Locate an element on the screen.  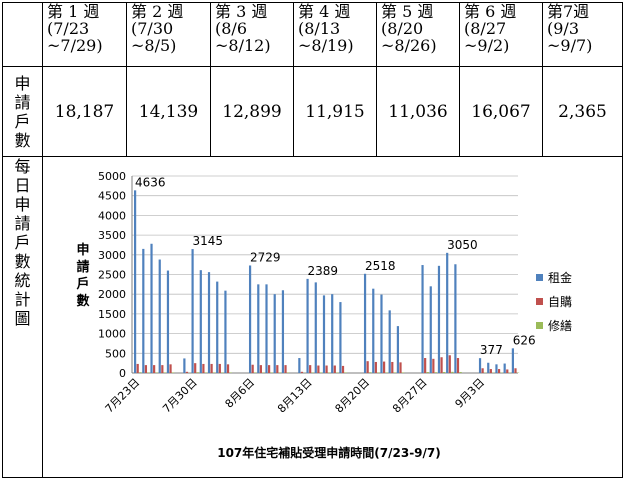
legend-label: 修繕 is located at coordinates (560, 325).